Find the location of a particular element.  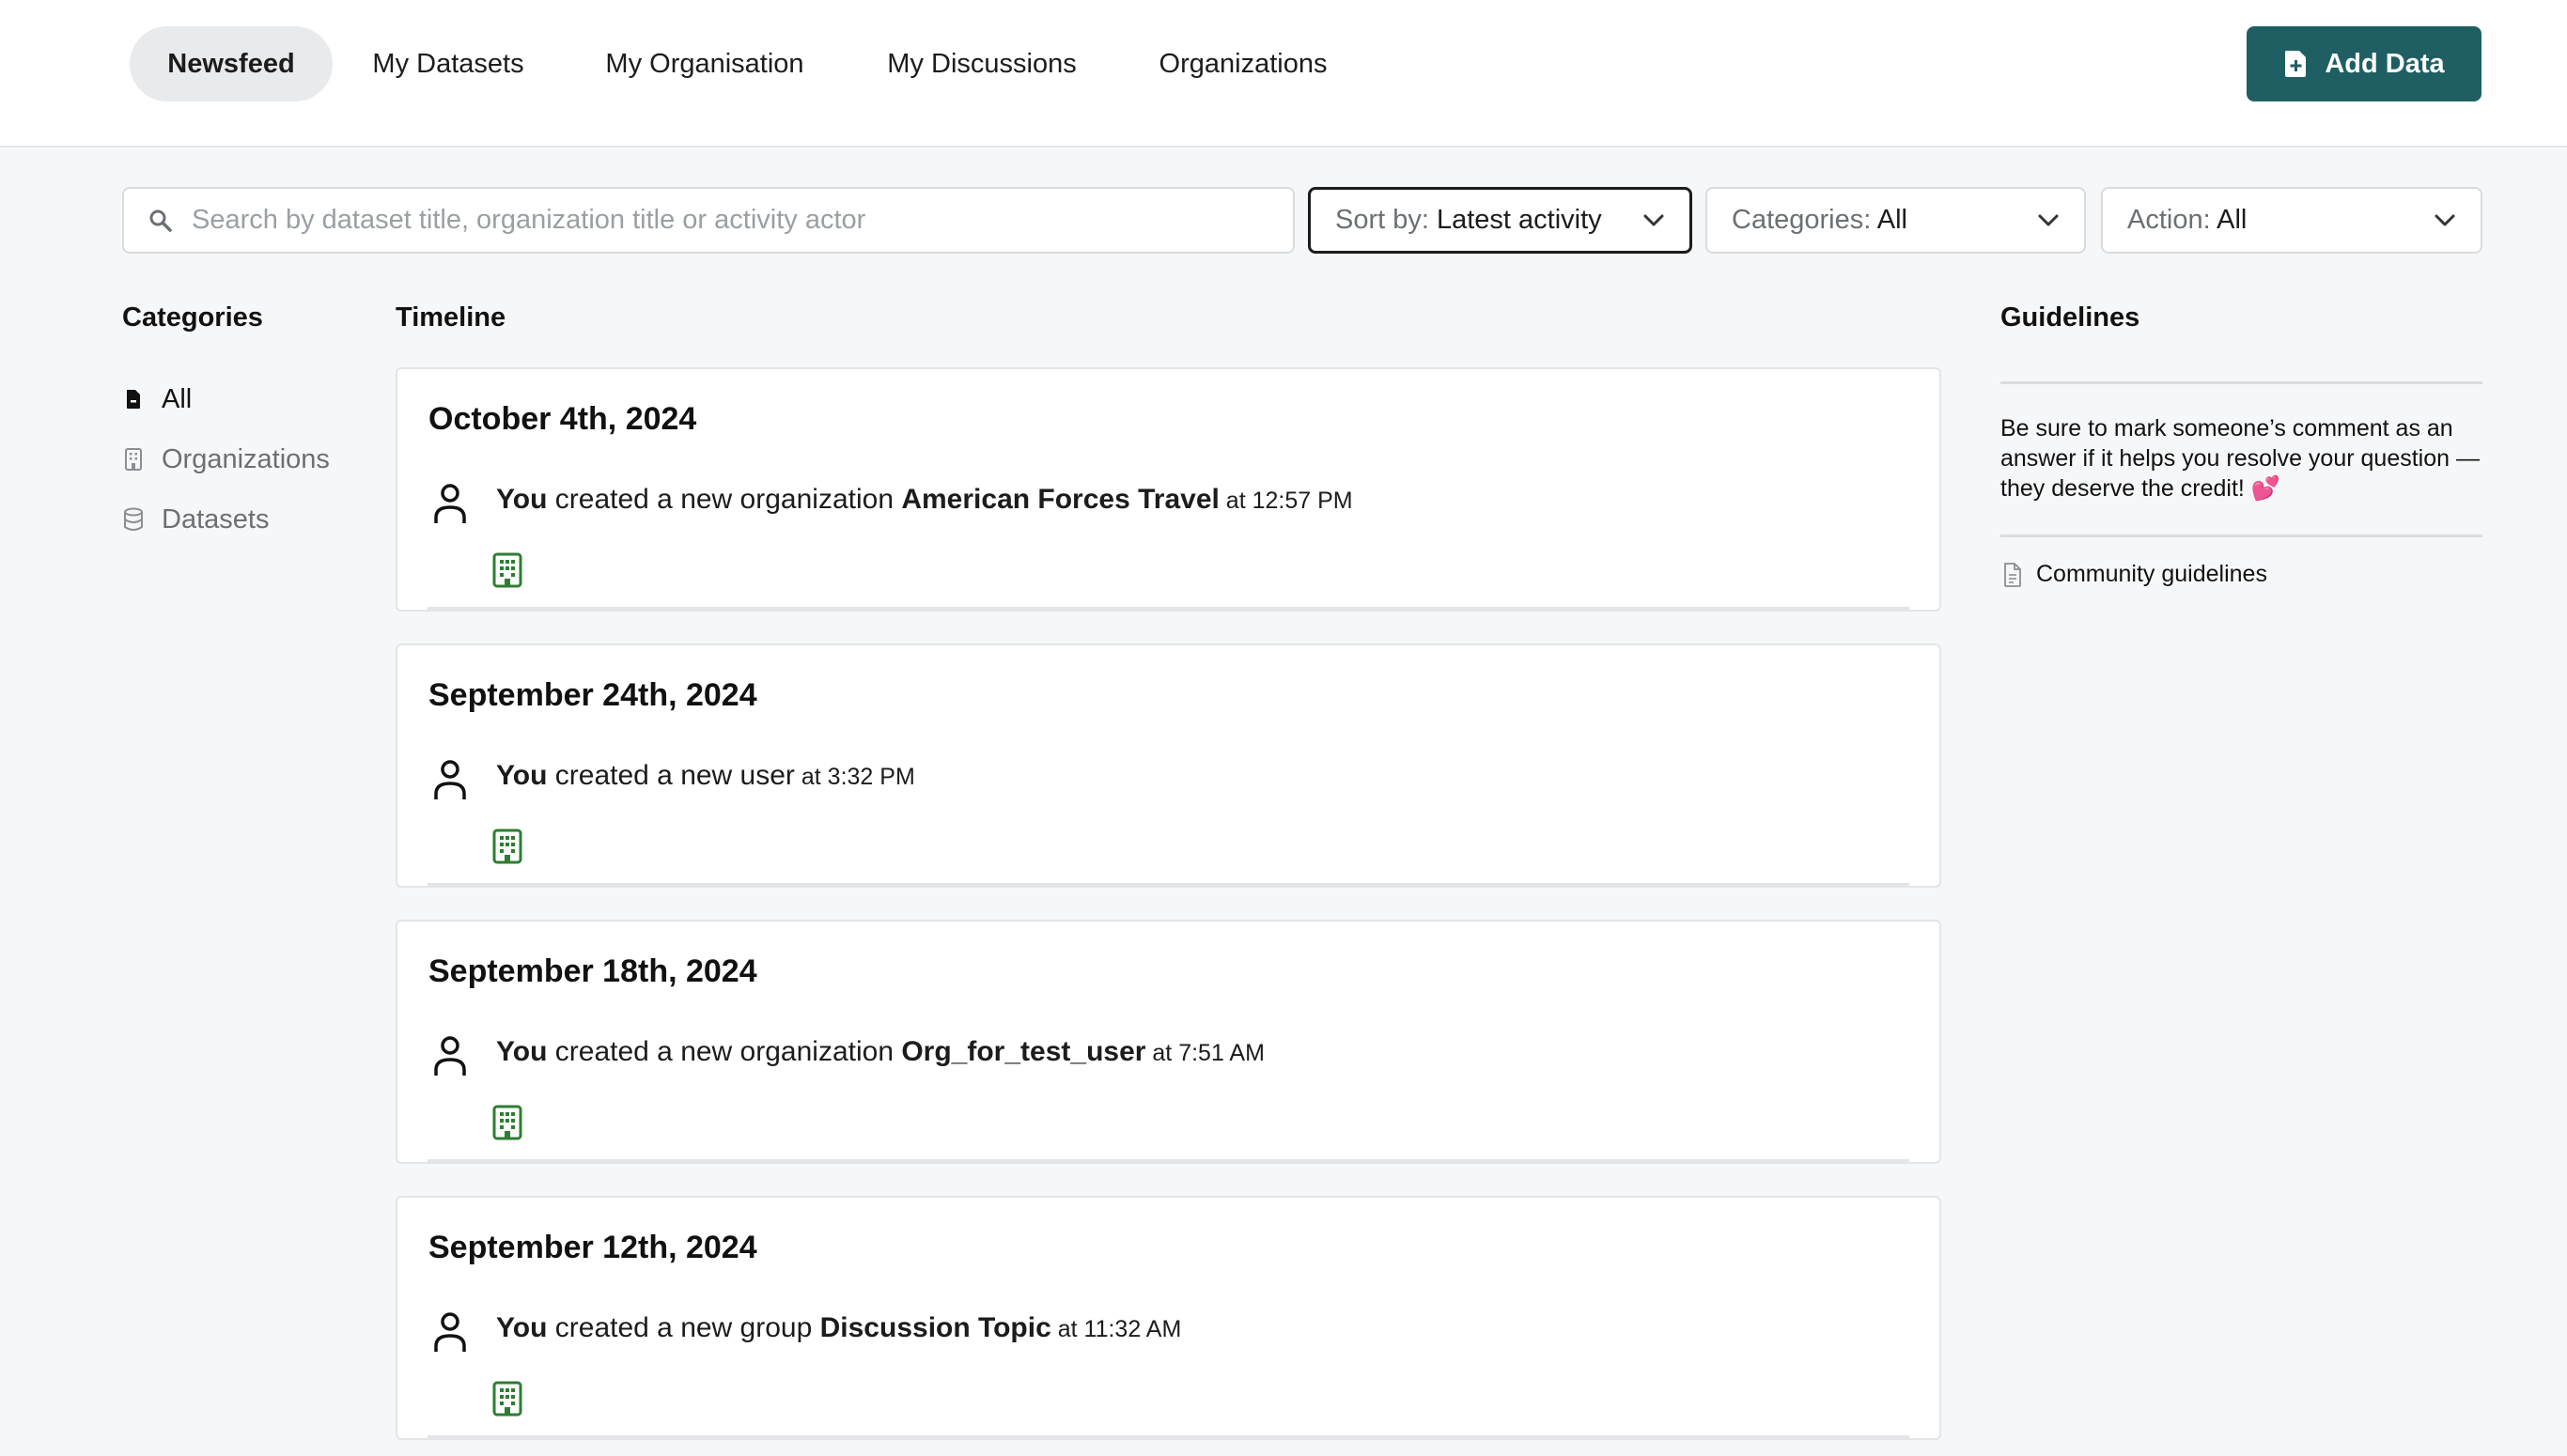

activity-object: Discussion Topic is located at coordinates (936, 1327).